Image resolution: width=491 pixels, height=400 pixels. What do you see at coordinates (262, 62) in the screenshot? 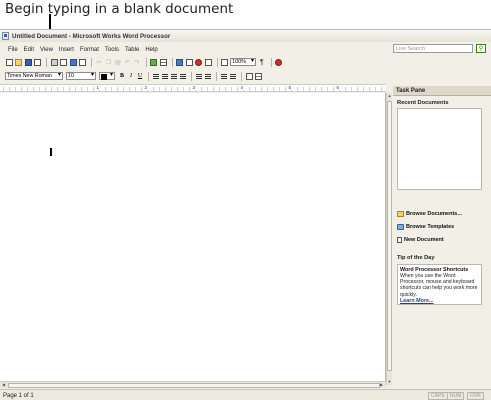
I see `show-formatting-button: ¶` at bounding box center [262, 62].